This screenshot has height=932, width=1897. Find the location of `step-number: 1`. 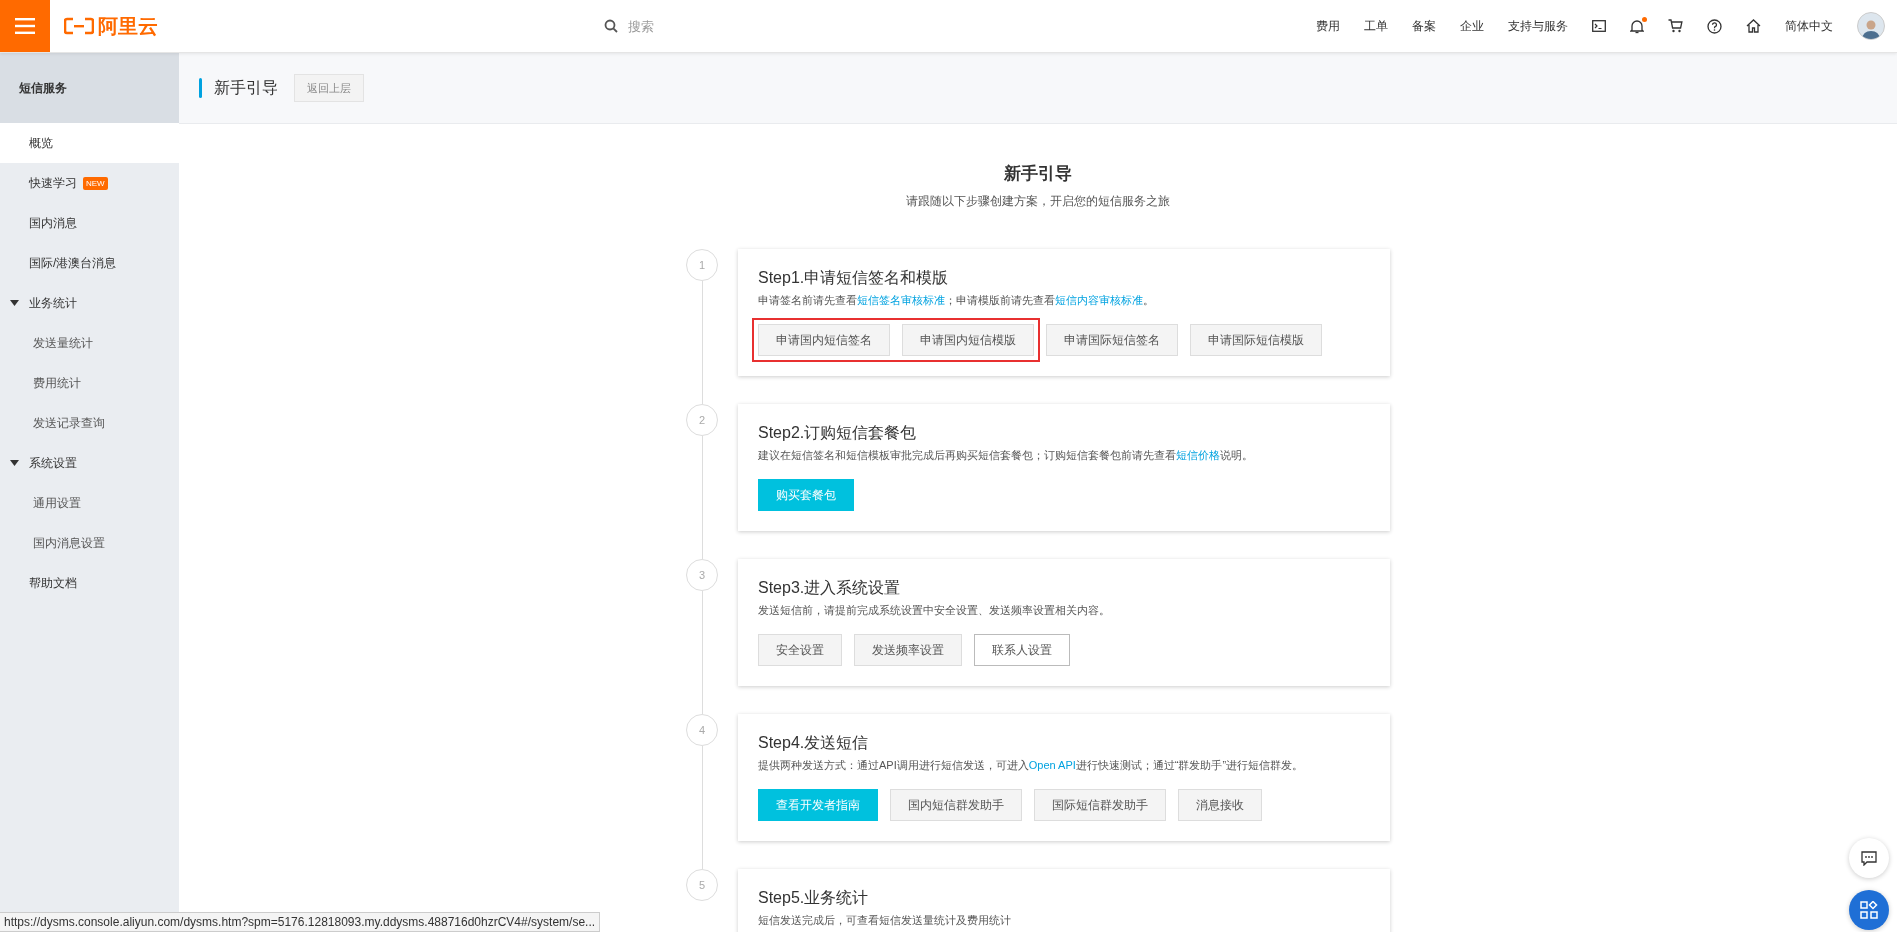

step-number: 1 is located at coordinates (702, 265).